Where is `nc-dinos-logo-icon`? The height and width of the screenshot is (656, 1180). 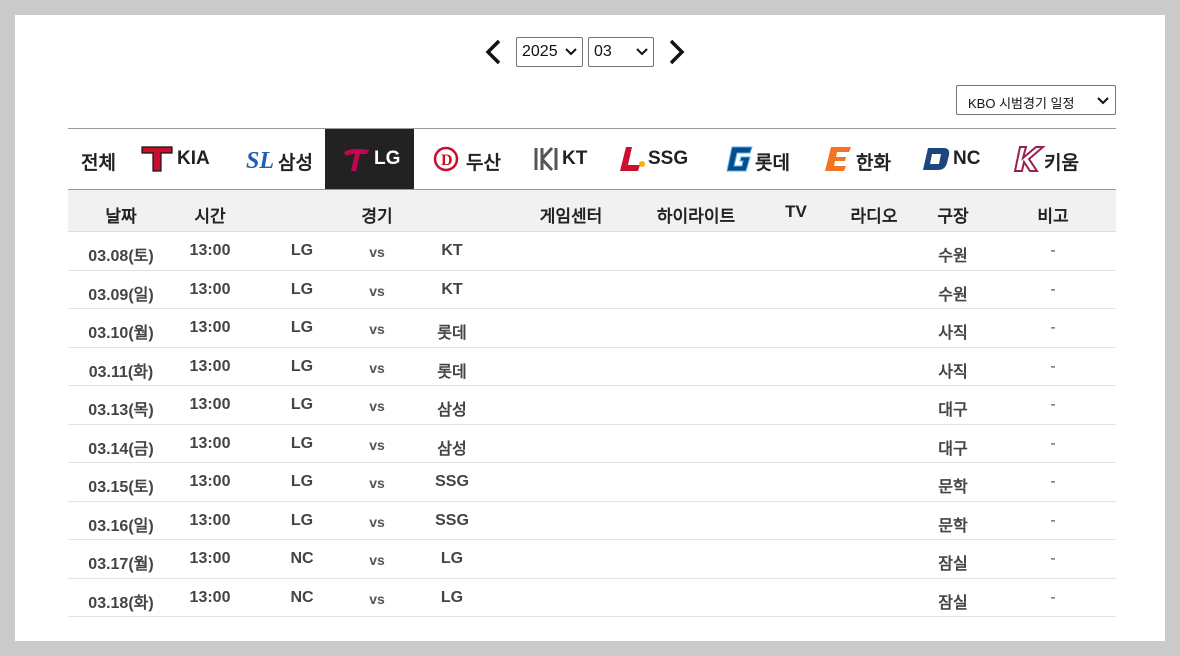 nc-dinos-logo-icon is located at coordinates (936, 159).